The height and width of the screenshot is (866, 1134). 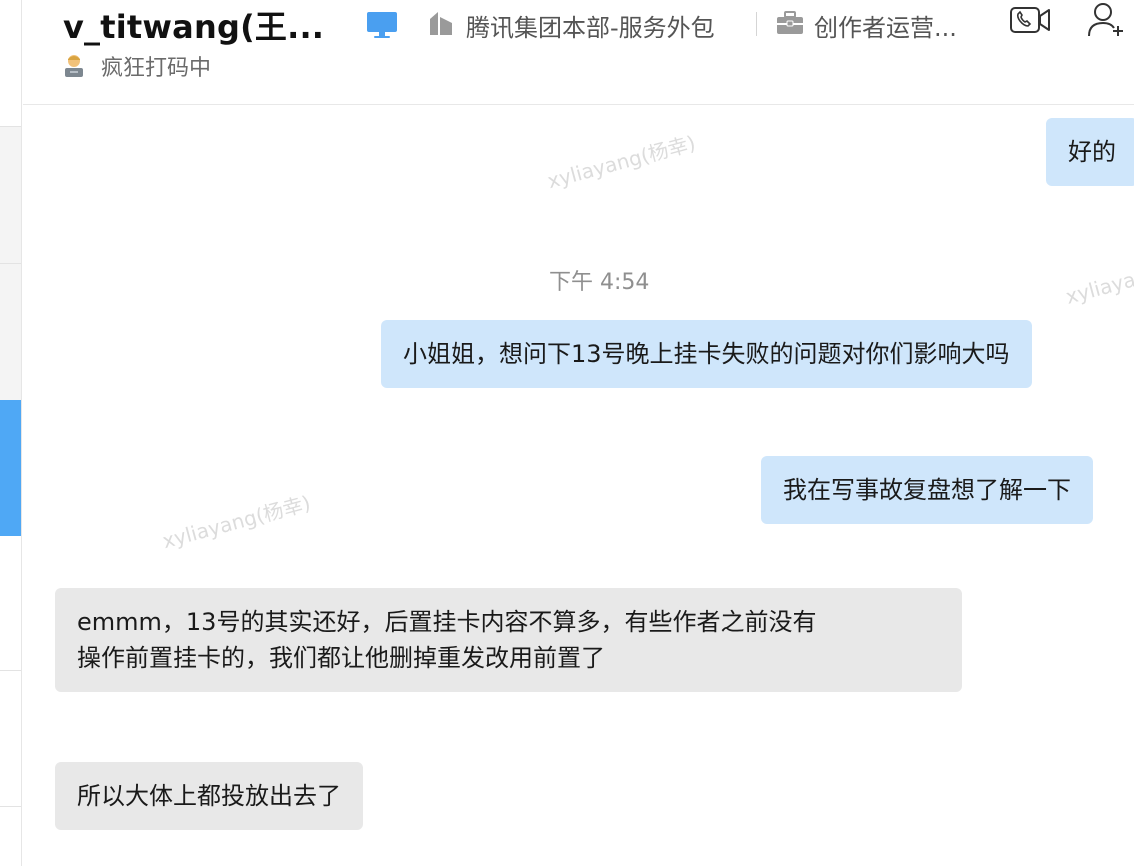 What do you see at coordinates (341, 658) in the screenshot?
I see `message-line: 操作前置挂卡的，我们都让他删掉重发改用前置了` at bounding box center [341, 658].